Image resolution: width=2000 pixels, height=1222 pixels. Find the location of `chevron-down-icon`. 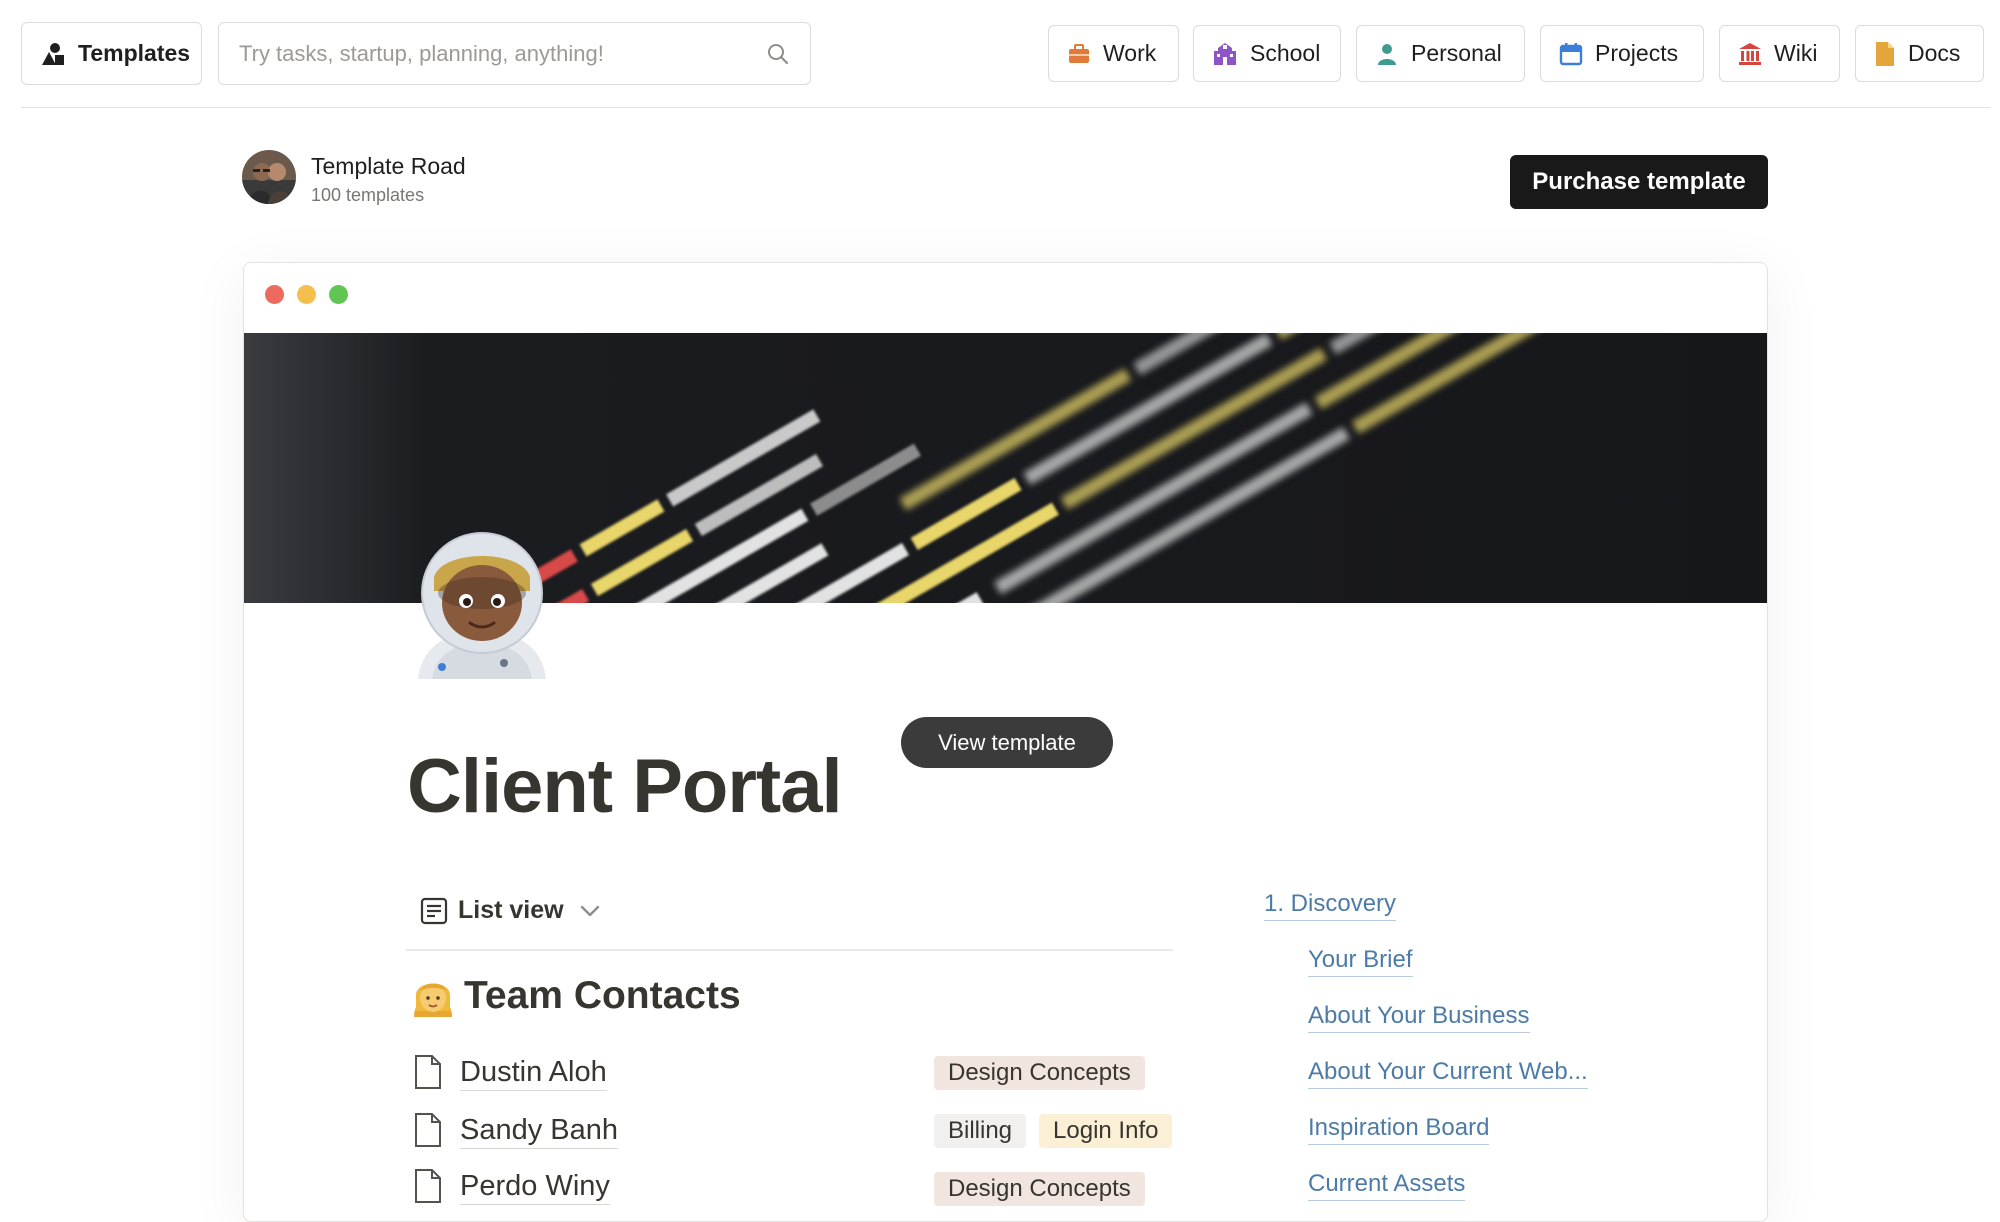

chevron-down-icon is located at coordinates (590, 911).